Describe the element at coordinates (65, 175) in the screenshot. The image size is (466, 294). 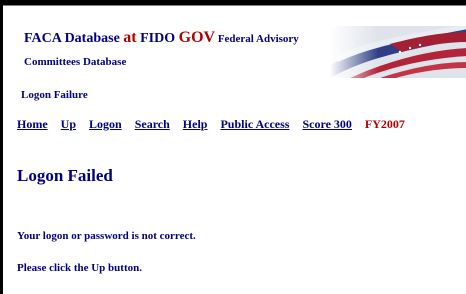
I see `page-title: Logon Failed` at that location.